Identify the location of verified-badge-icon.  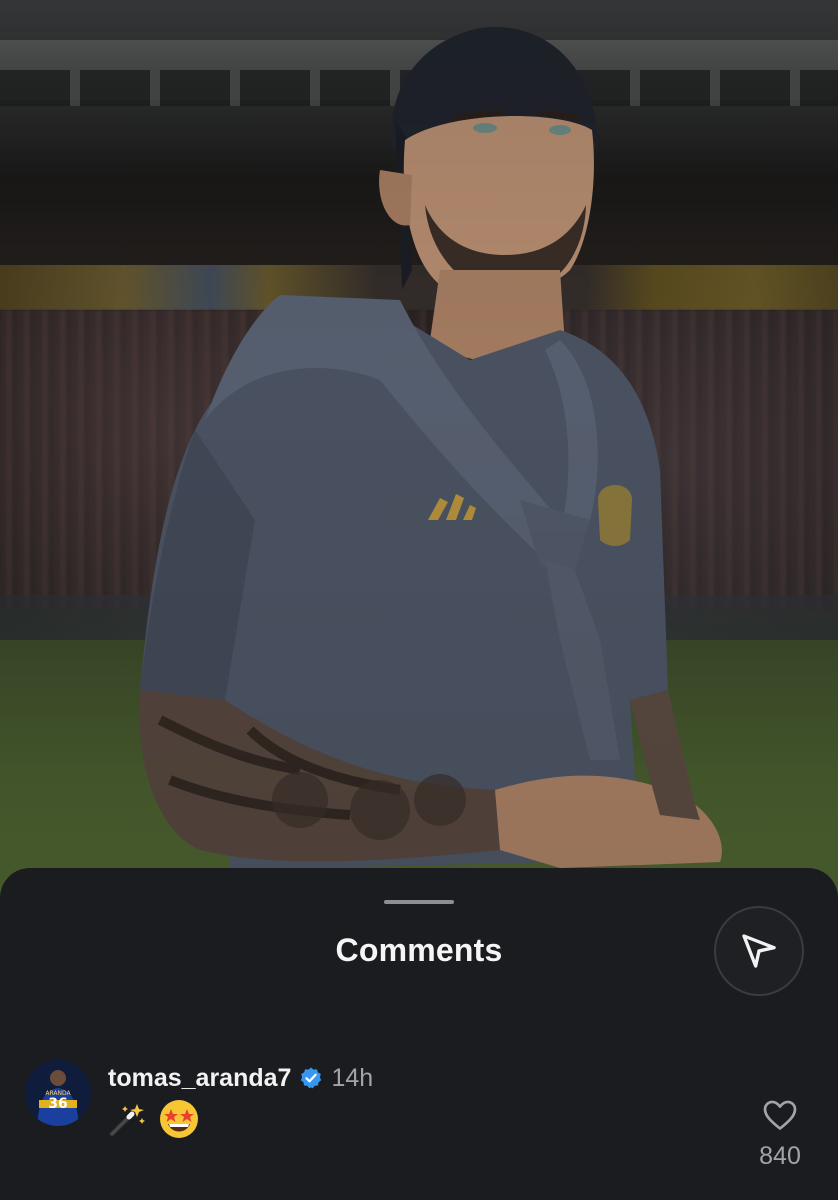
(311, 1078).